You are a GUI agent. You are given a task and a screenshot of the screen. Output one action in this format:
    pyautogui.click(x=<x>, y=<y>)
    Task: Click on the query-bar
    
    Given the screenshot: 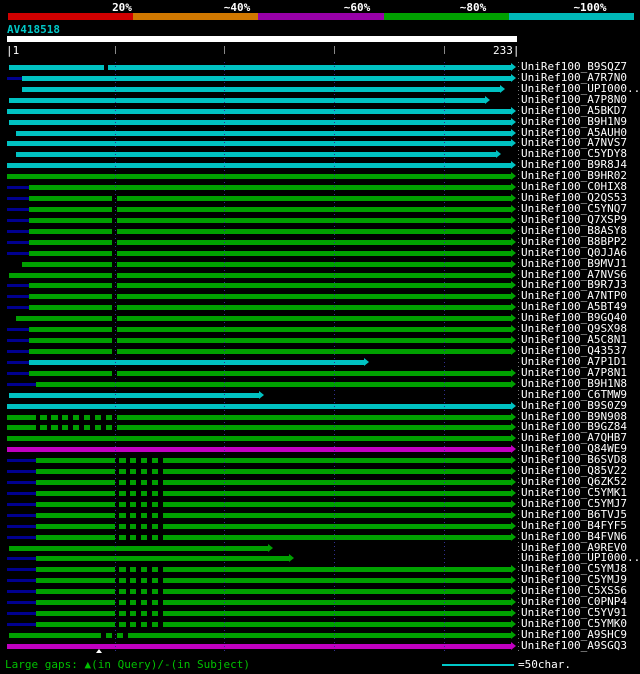 What is the action you would take?
    pyautogui.click(x=262, y=39)
    